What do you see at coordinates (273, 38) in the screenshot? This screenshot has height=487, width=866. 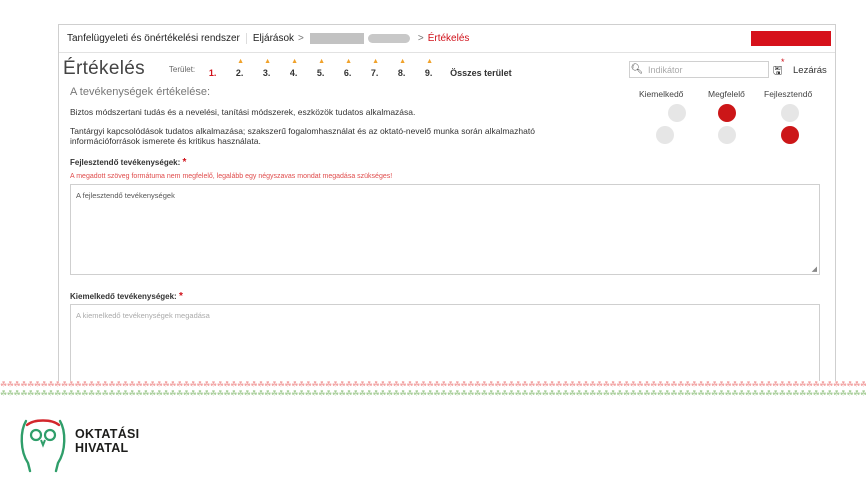 I see `breadcrumb-procedures: Eljárások` at bounding box center [273, 38].